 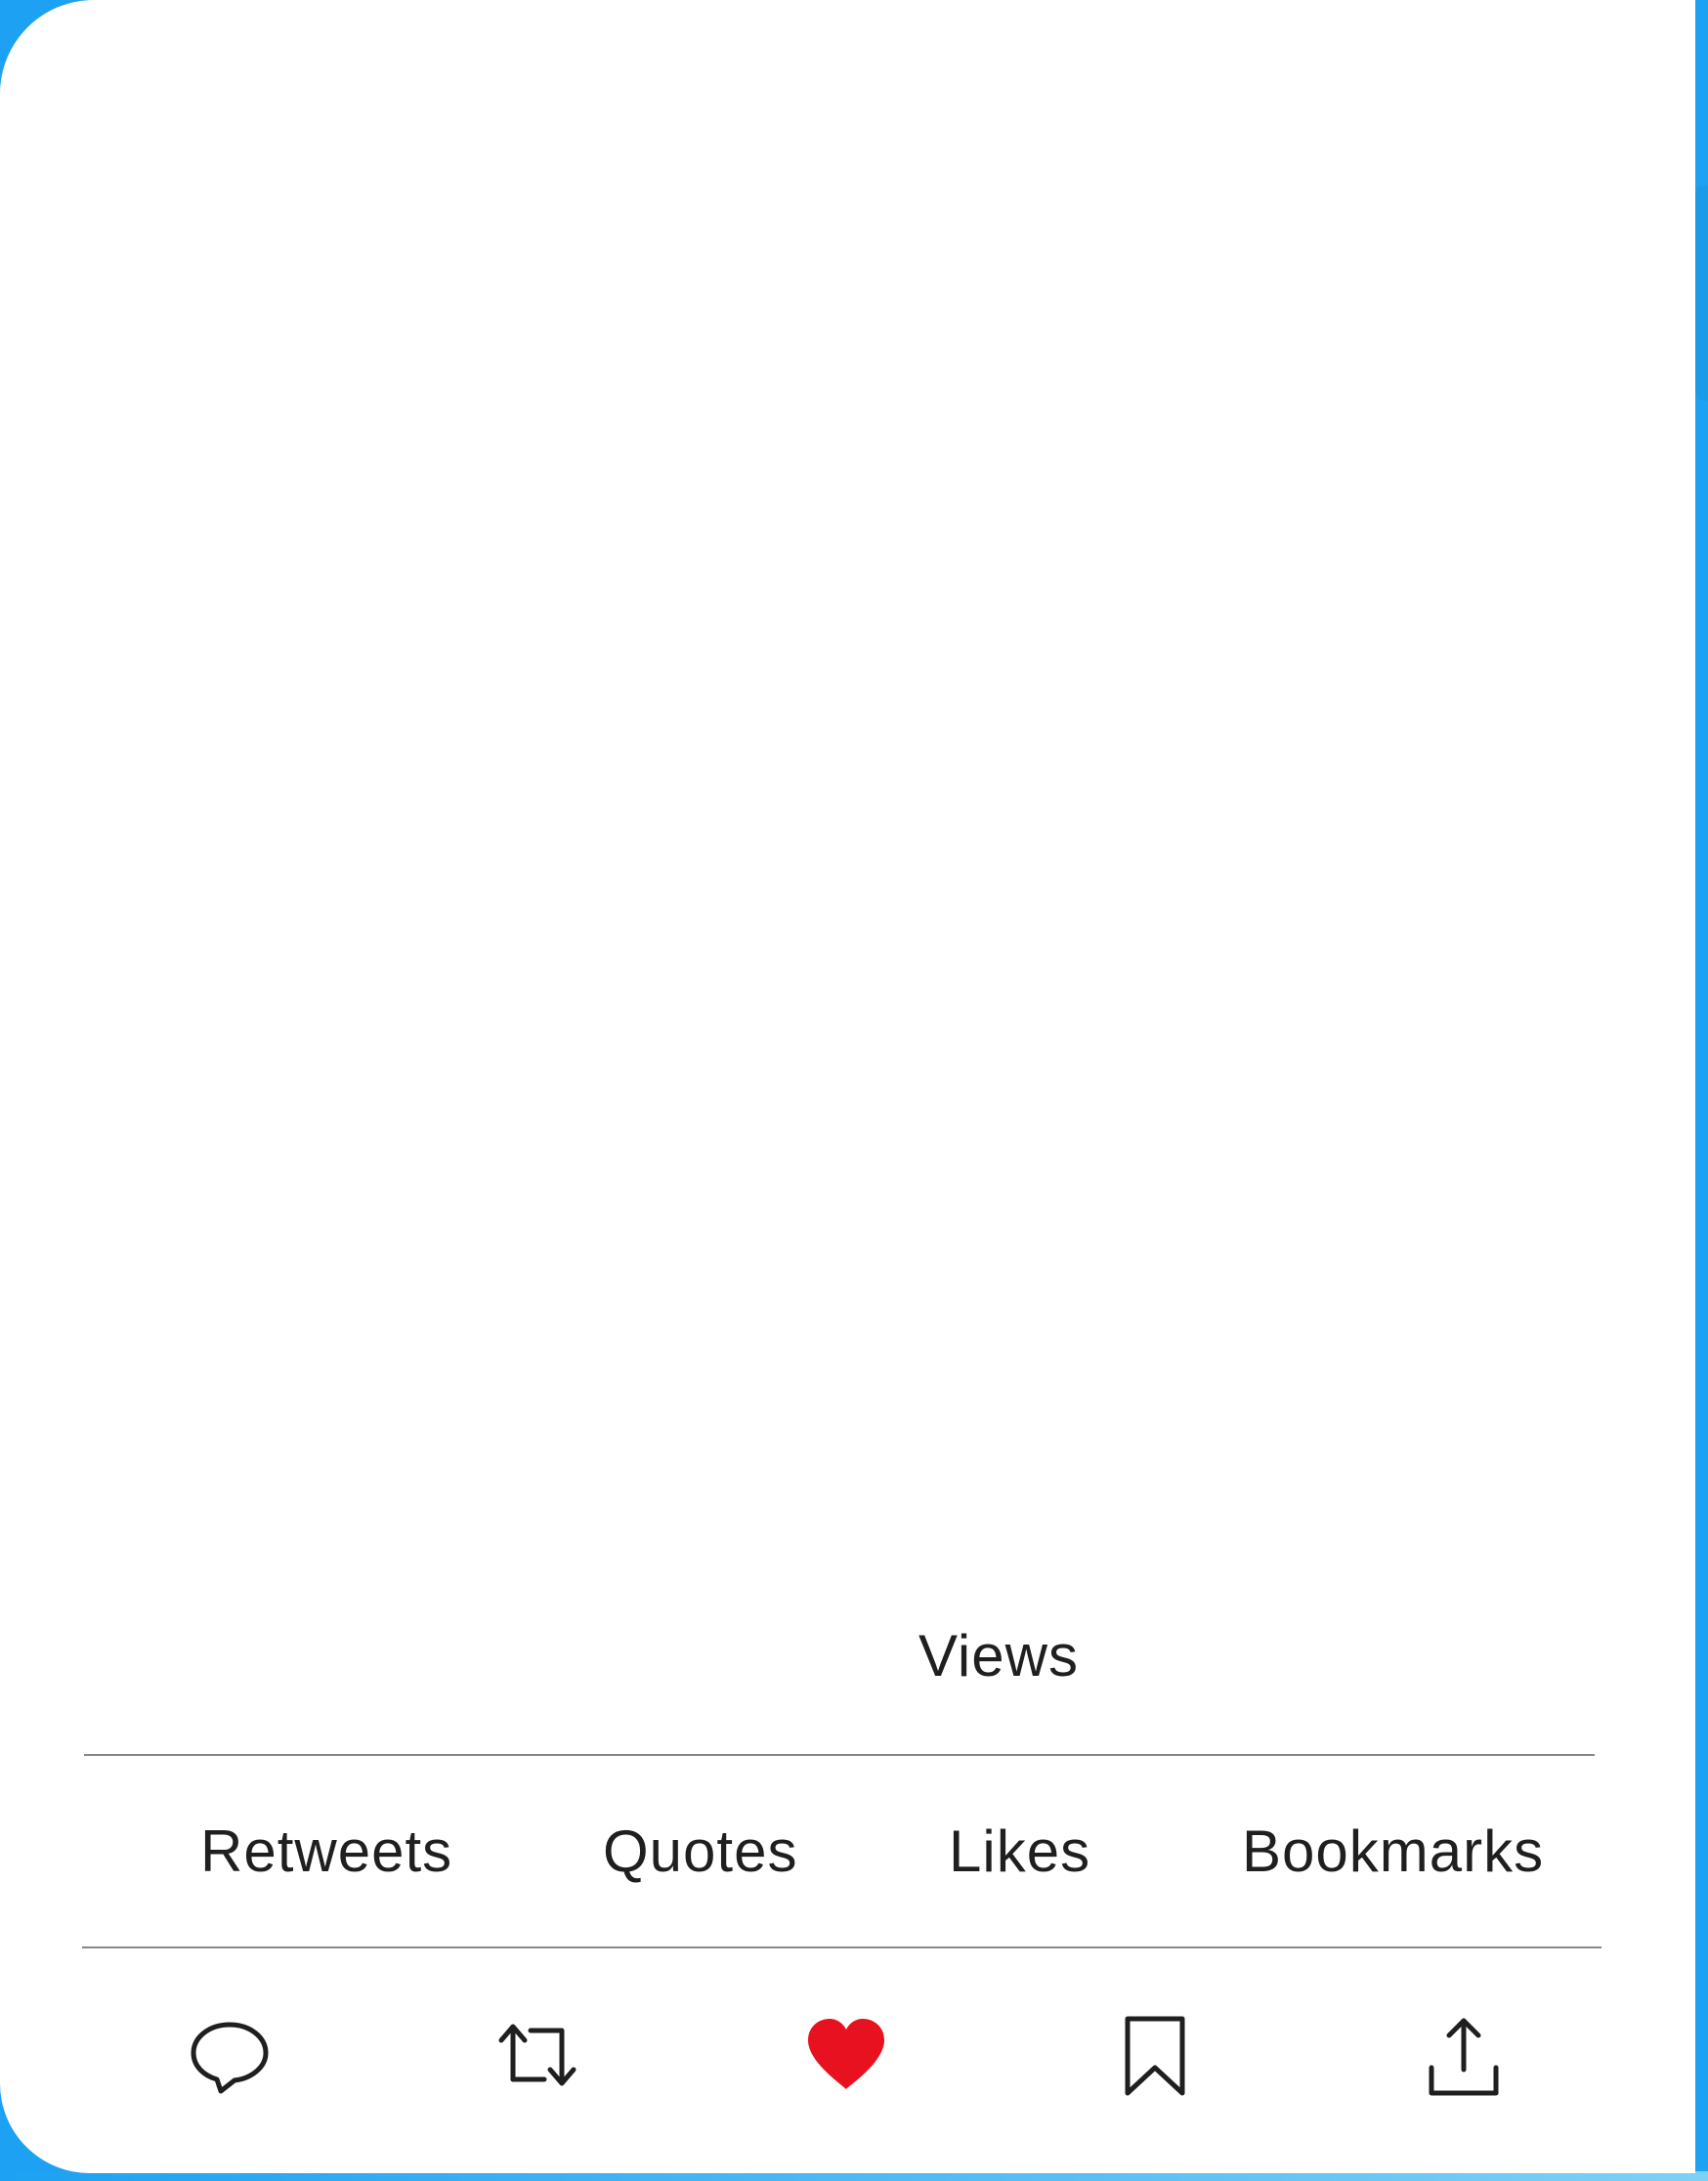 What do you see at coordinates (1393, 1851) in the screenshot?
I see `bookmarks-stat: Bookmarks` at bounding box center [1393, 1851].